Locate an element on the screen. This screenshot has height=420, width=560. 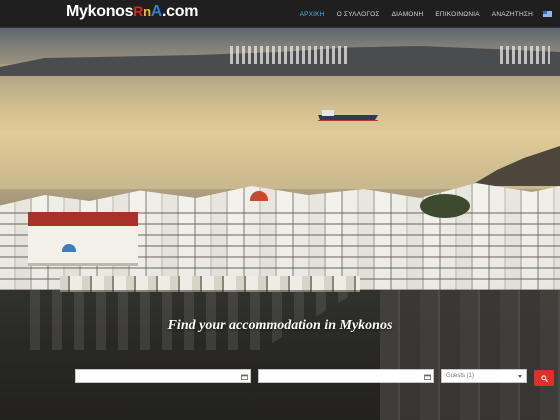
search-icon is located at coordinates (544, 378).